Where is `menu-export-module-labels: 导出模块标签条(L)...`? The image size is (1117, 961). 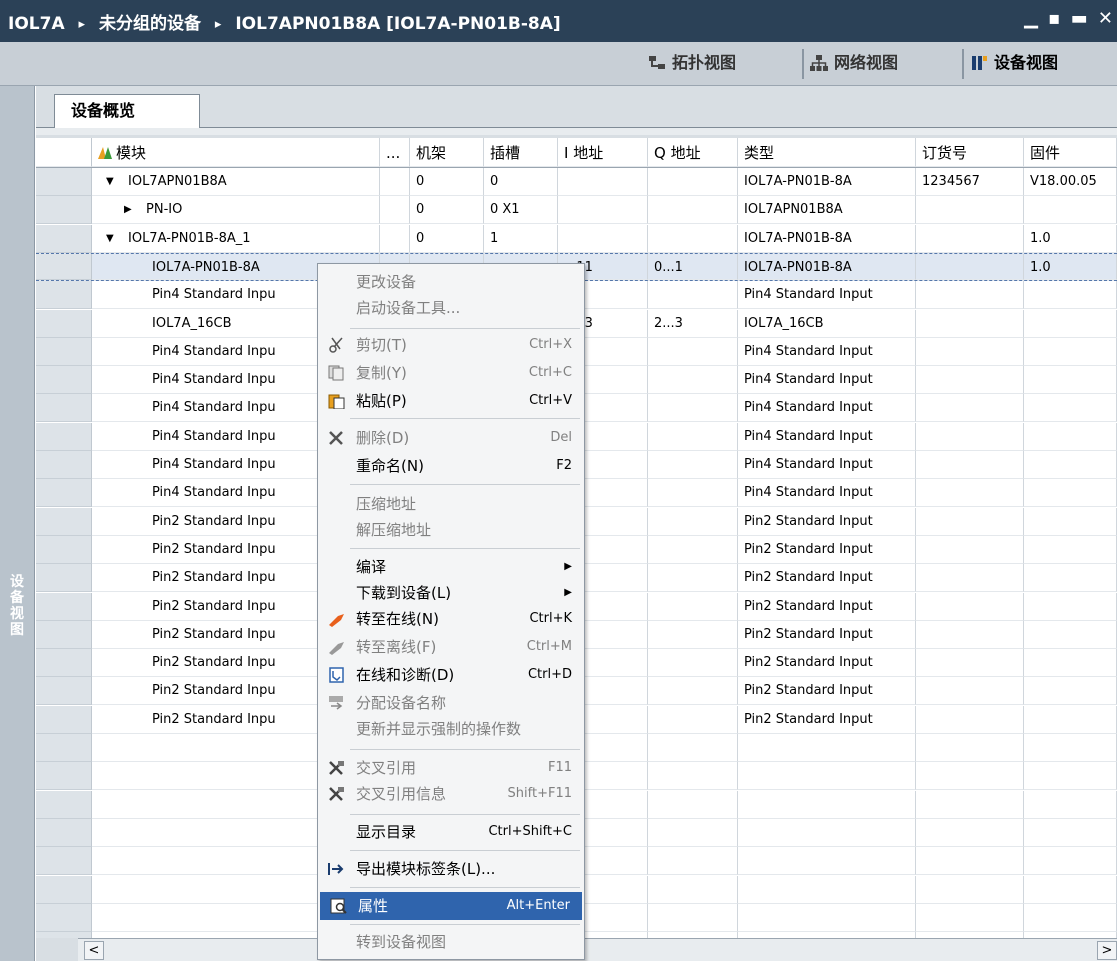 menu-export-module-labels: 导出模块标签条(L)... is located at coordinates (451, 869).